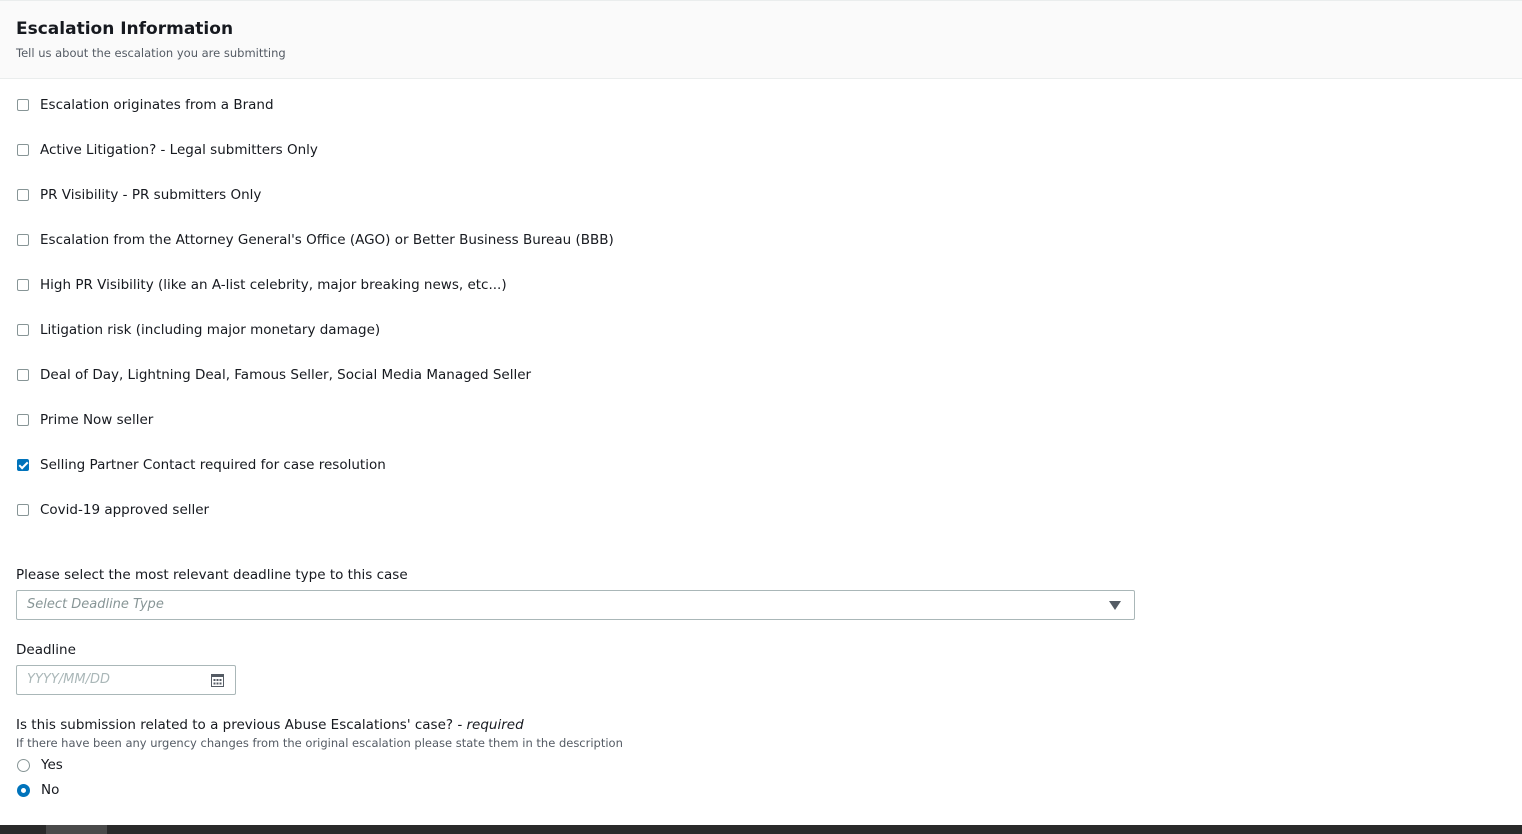  Describe the element at coordinates (52, 765) in the screenshot. I see `radio-label-yes: Yes` at that location.